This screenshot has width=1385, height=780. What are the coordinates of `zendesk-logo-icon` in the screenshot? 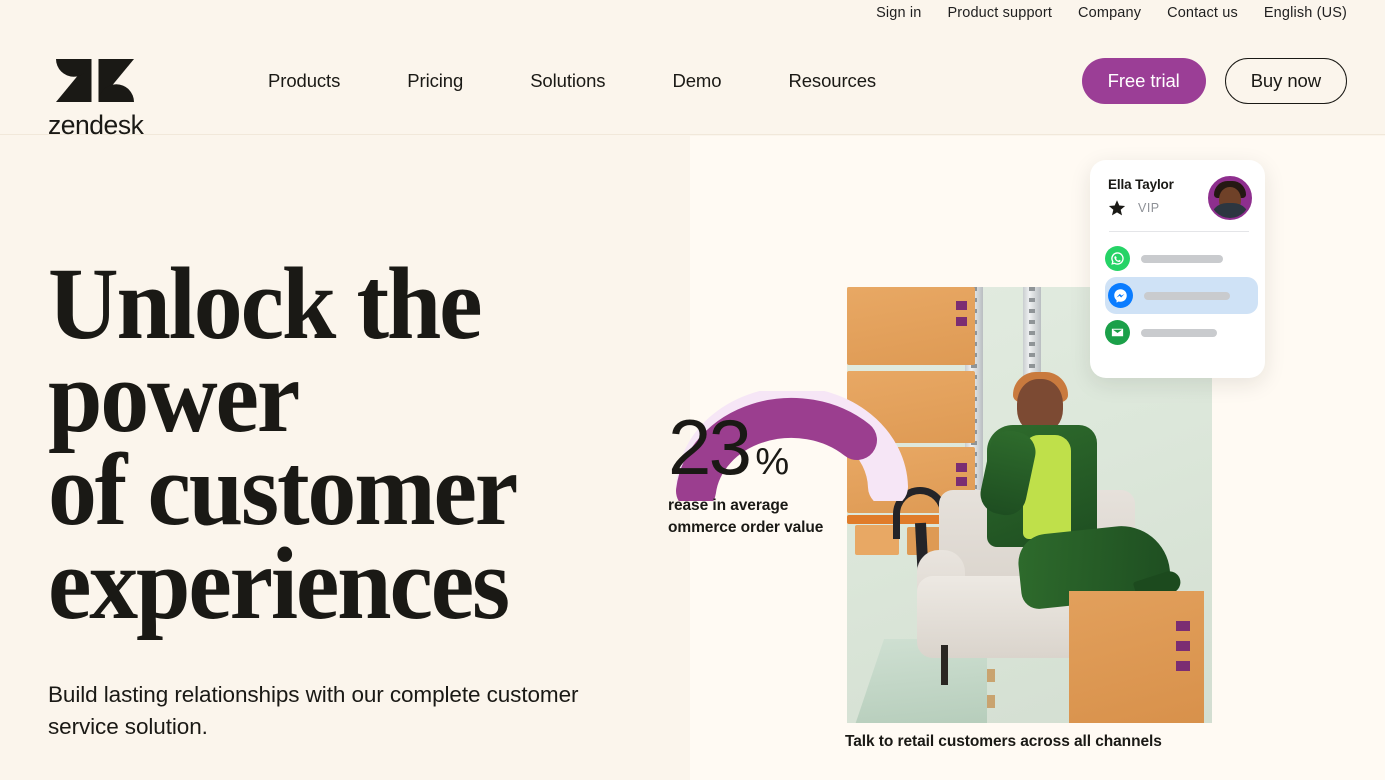 It's located at (95, 80).